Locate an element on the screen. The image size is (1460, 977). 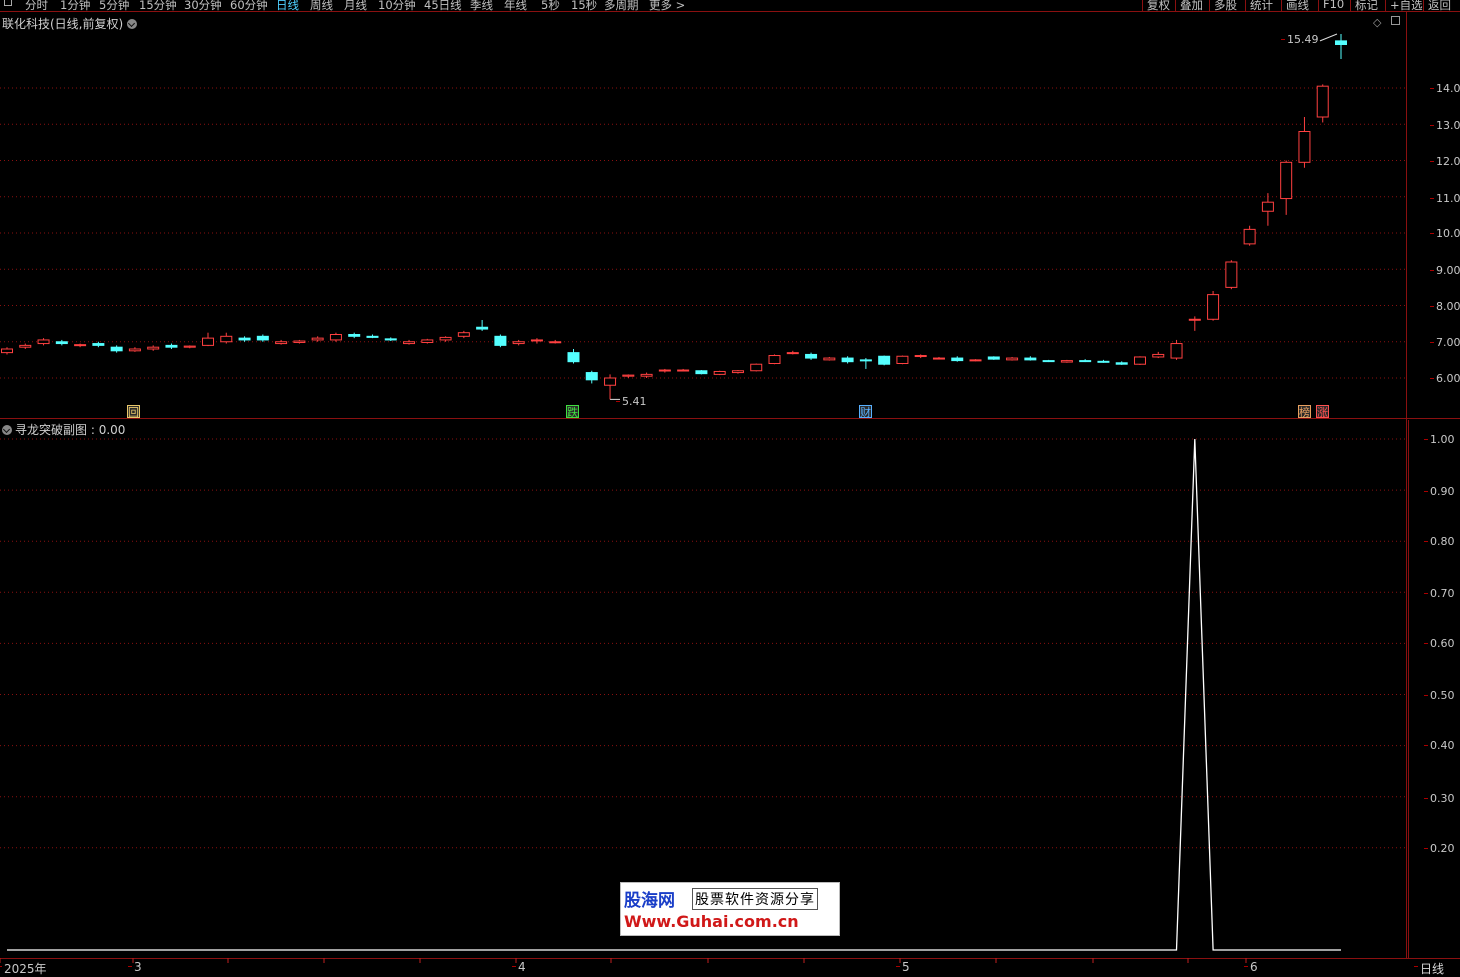
toolbar-menu-icon is located at coordinates (8, 3).